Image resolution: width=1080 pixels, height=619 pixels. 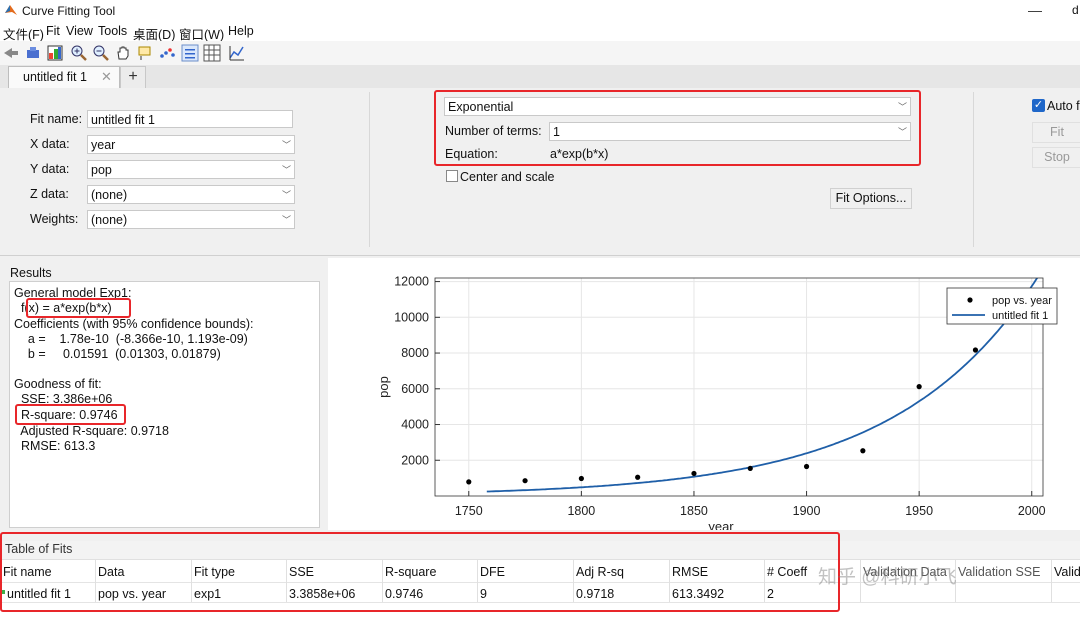 I want to click on menu-view: View, so click(x=79, y=31).